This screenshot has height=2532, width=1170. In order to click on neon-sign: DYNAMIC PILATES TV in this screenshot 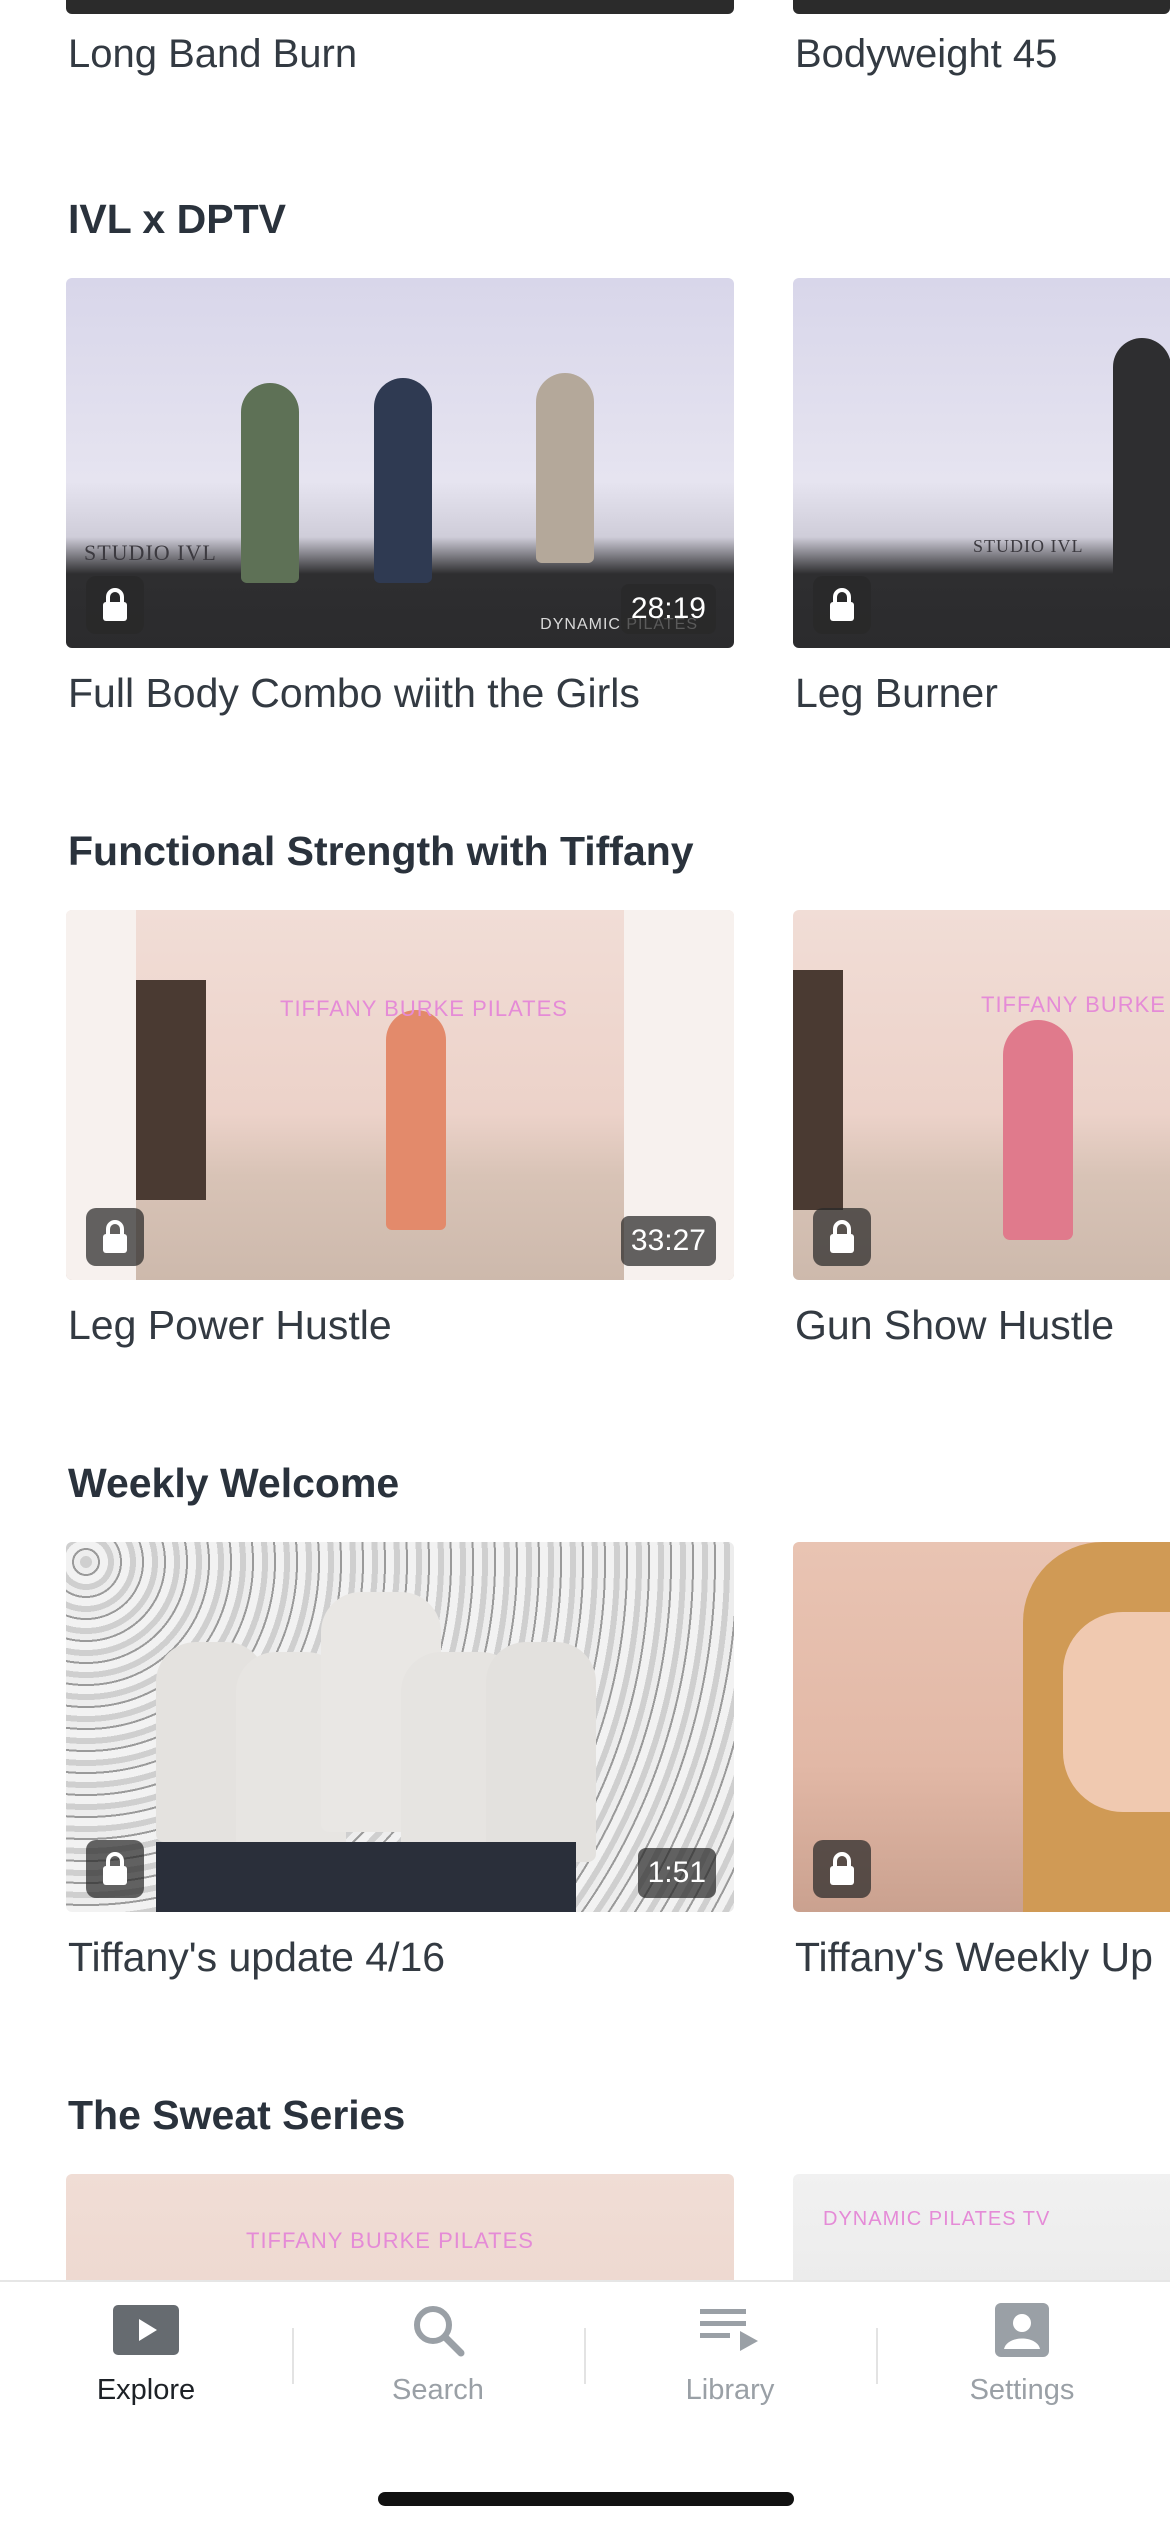, I will do `click(937, 2219)`.